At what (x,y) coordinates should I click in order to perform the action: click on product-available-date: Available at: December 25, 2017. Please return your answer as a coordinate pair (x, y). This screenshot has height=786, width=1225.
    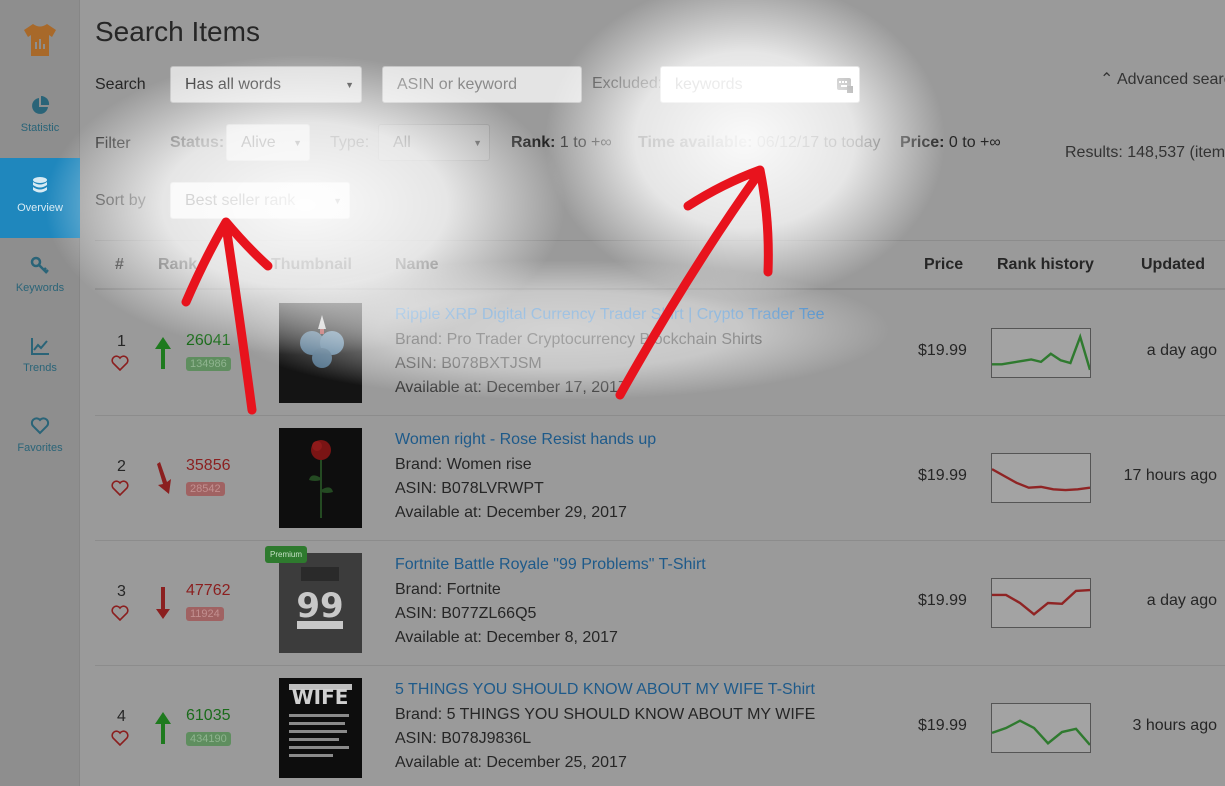
    Looking at the image, I should click on (511, 762).